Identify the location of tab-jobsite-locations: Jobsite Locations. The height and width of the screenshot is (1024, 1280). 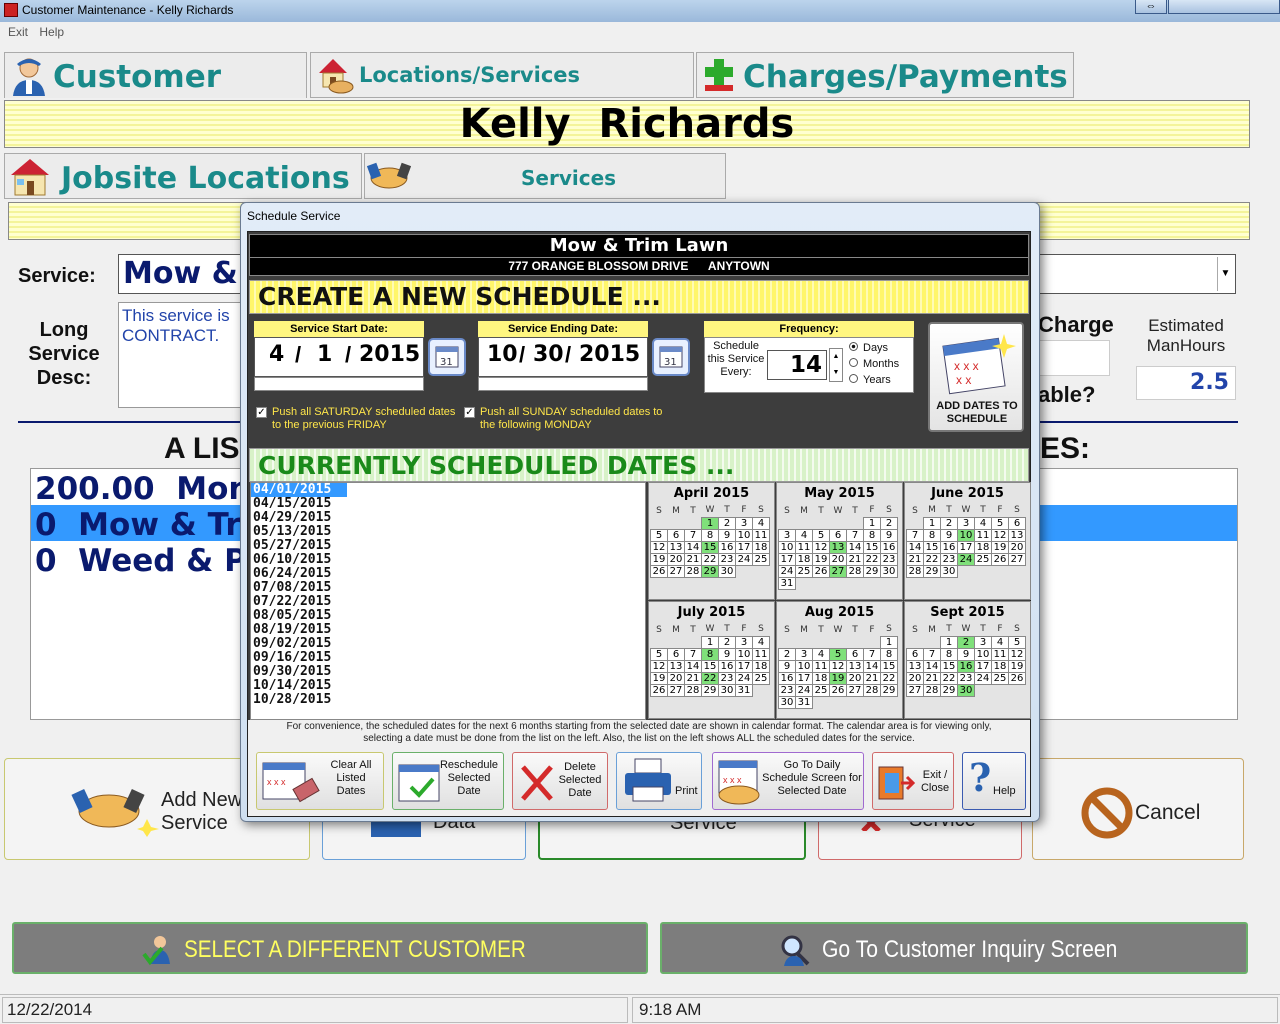
(183, 176).